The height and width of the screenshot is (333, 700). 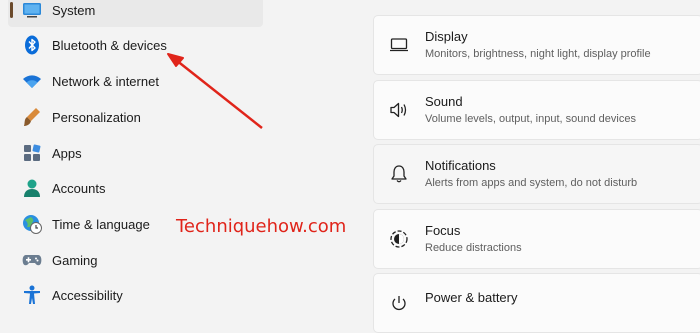 What do you see at coordinates (32, 188) in the screenshot?
I see `person-icon` at bounding box center [32, 188].